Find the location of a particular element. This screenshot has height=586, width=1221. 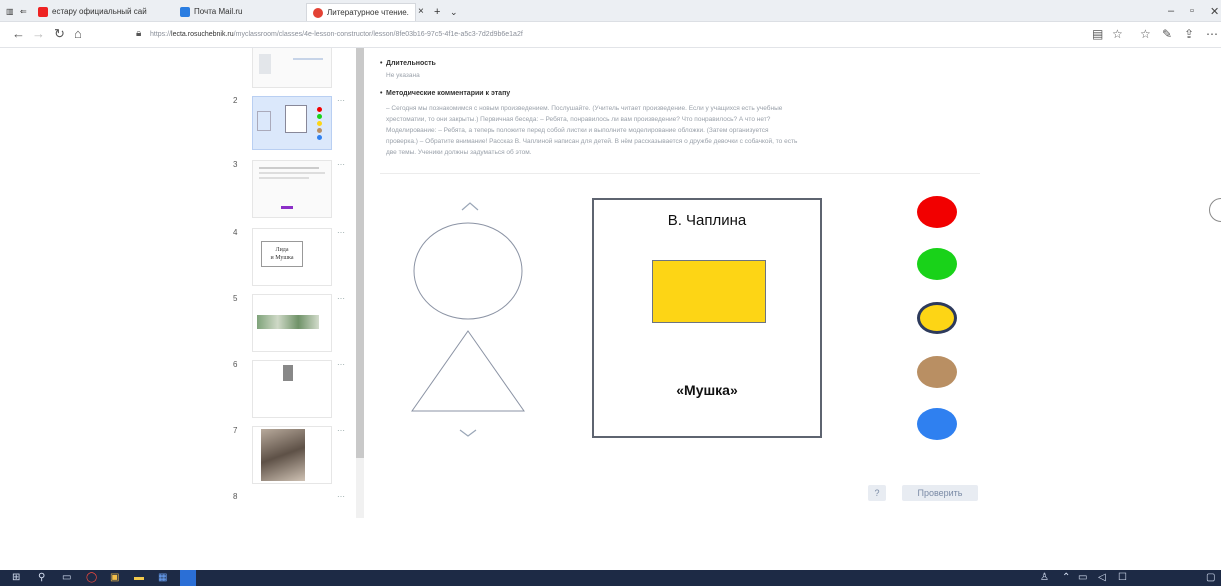

folder-icon: ▬ is located at coordinates (139, 577).